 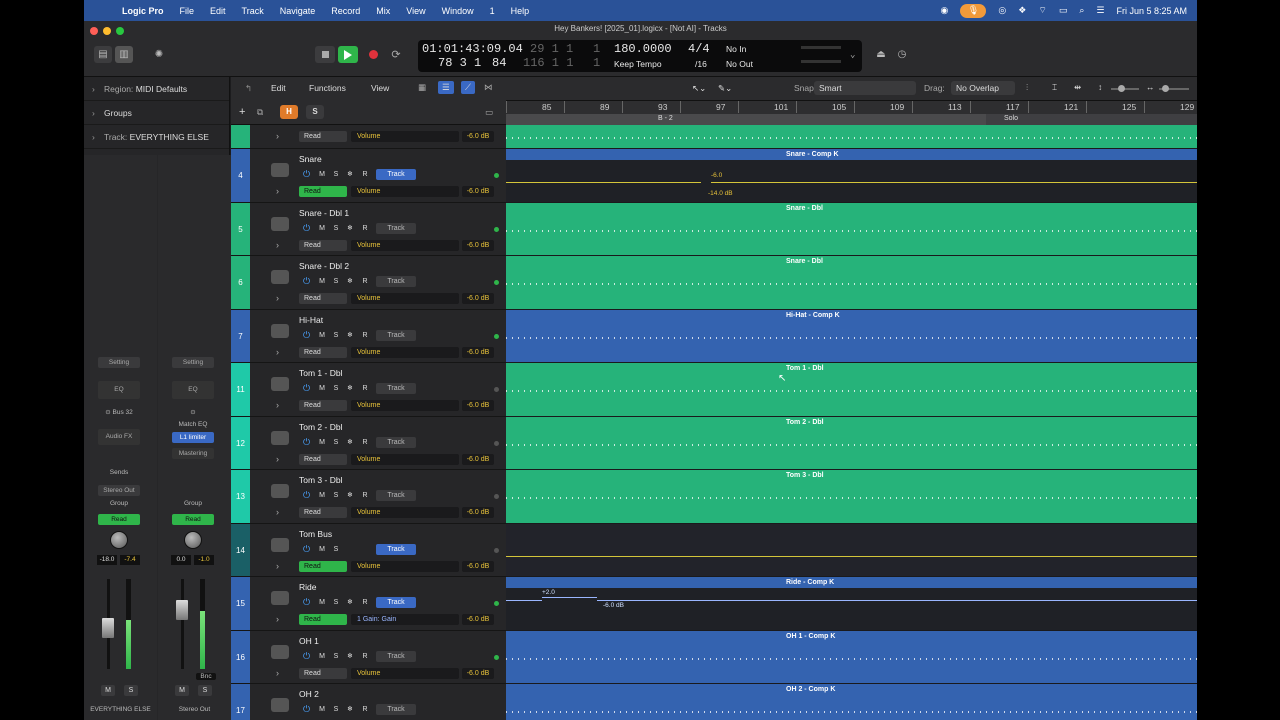 What do you see at coordinates (240, 657) in the screenshot?
I see `track-number: 16` at bounding box center [240, 657].